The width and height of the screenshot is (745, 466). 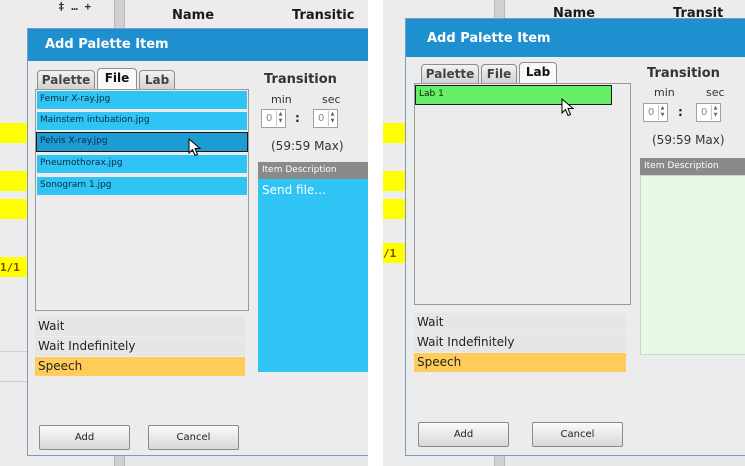 I want to click on background-top-marker: ‡ … +, so click(x=75, y=6).